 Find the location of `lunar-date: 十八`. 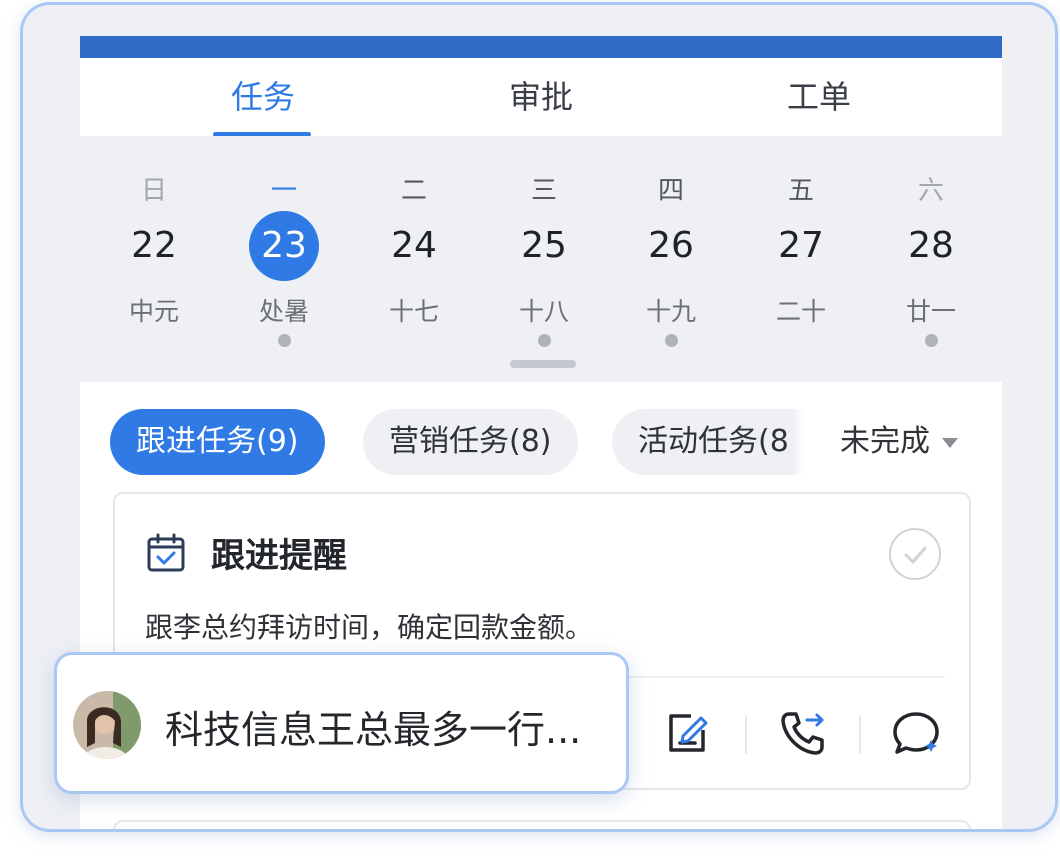

lunar-date: 十八 is located at coordinates (543, 311).